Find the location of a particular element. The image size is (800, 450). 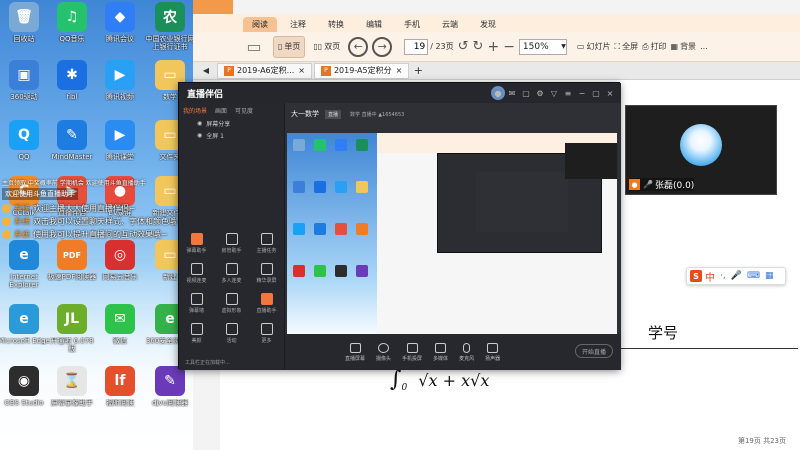

desktop-icon: ♫ QQ音乐 is located at coordinates (72, 30).